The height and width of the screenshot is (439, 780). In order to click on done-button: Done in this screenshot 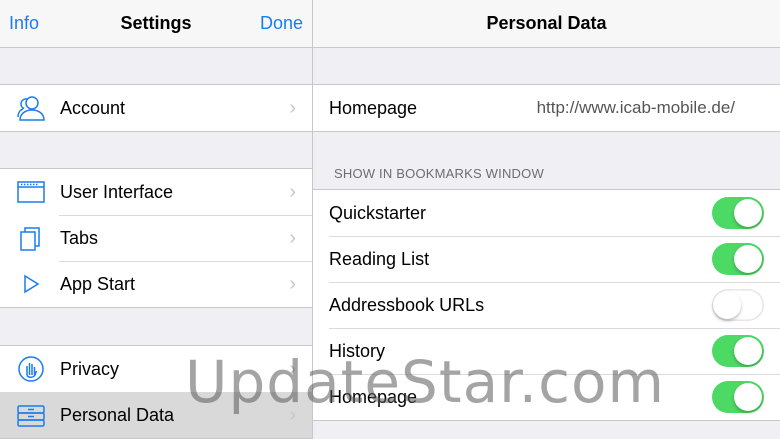, I will do `click(281, 23)`.